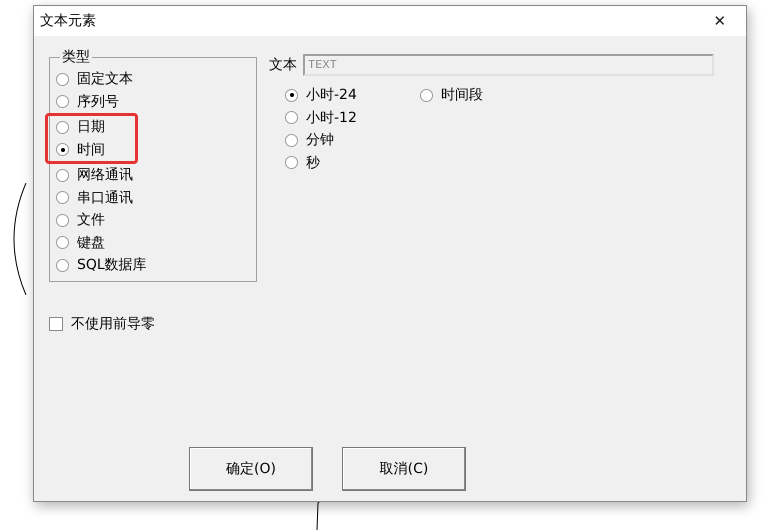 Image resolution: width=767 pixels, height=531 pixels. Describe the element at coordinates (283, 65) in the screenshot. I see `field-label: 文本` at that location.